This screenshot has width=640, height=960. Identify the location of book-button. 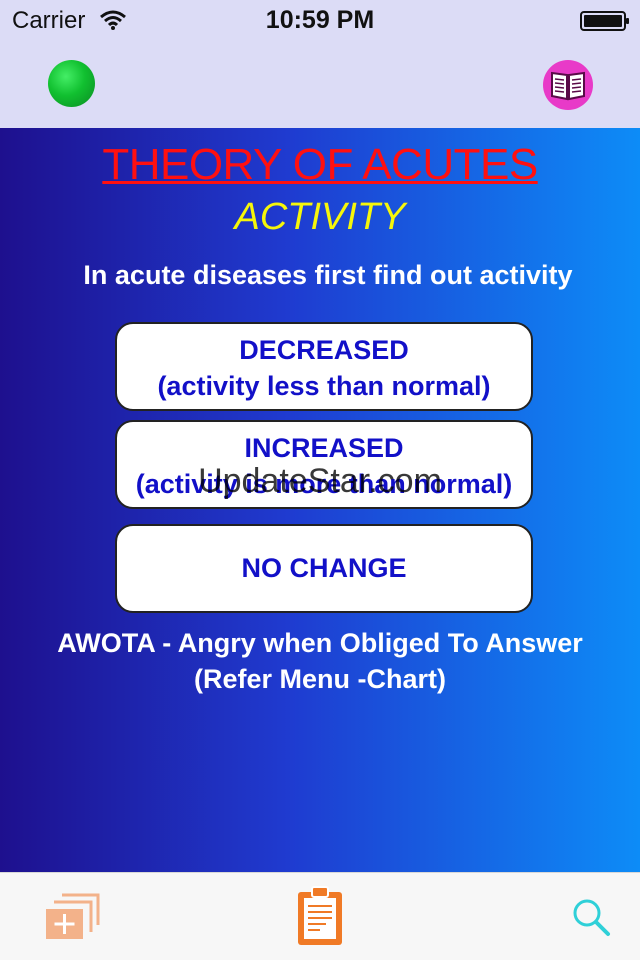
(568, 85).